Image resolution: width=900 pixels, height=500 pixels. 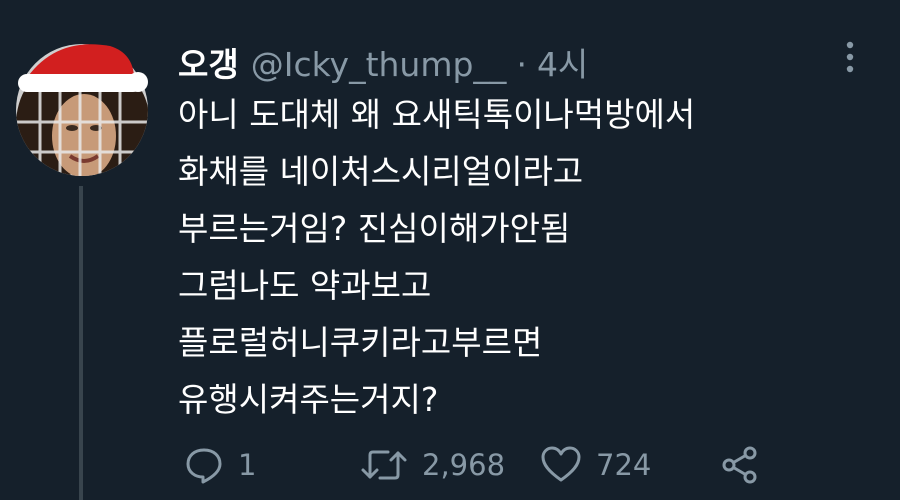 I want to click on tweet-text-line: 유행시켜주는거지?, so click(x=308, y=399).